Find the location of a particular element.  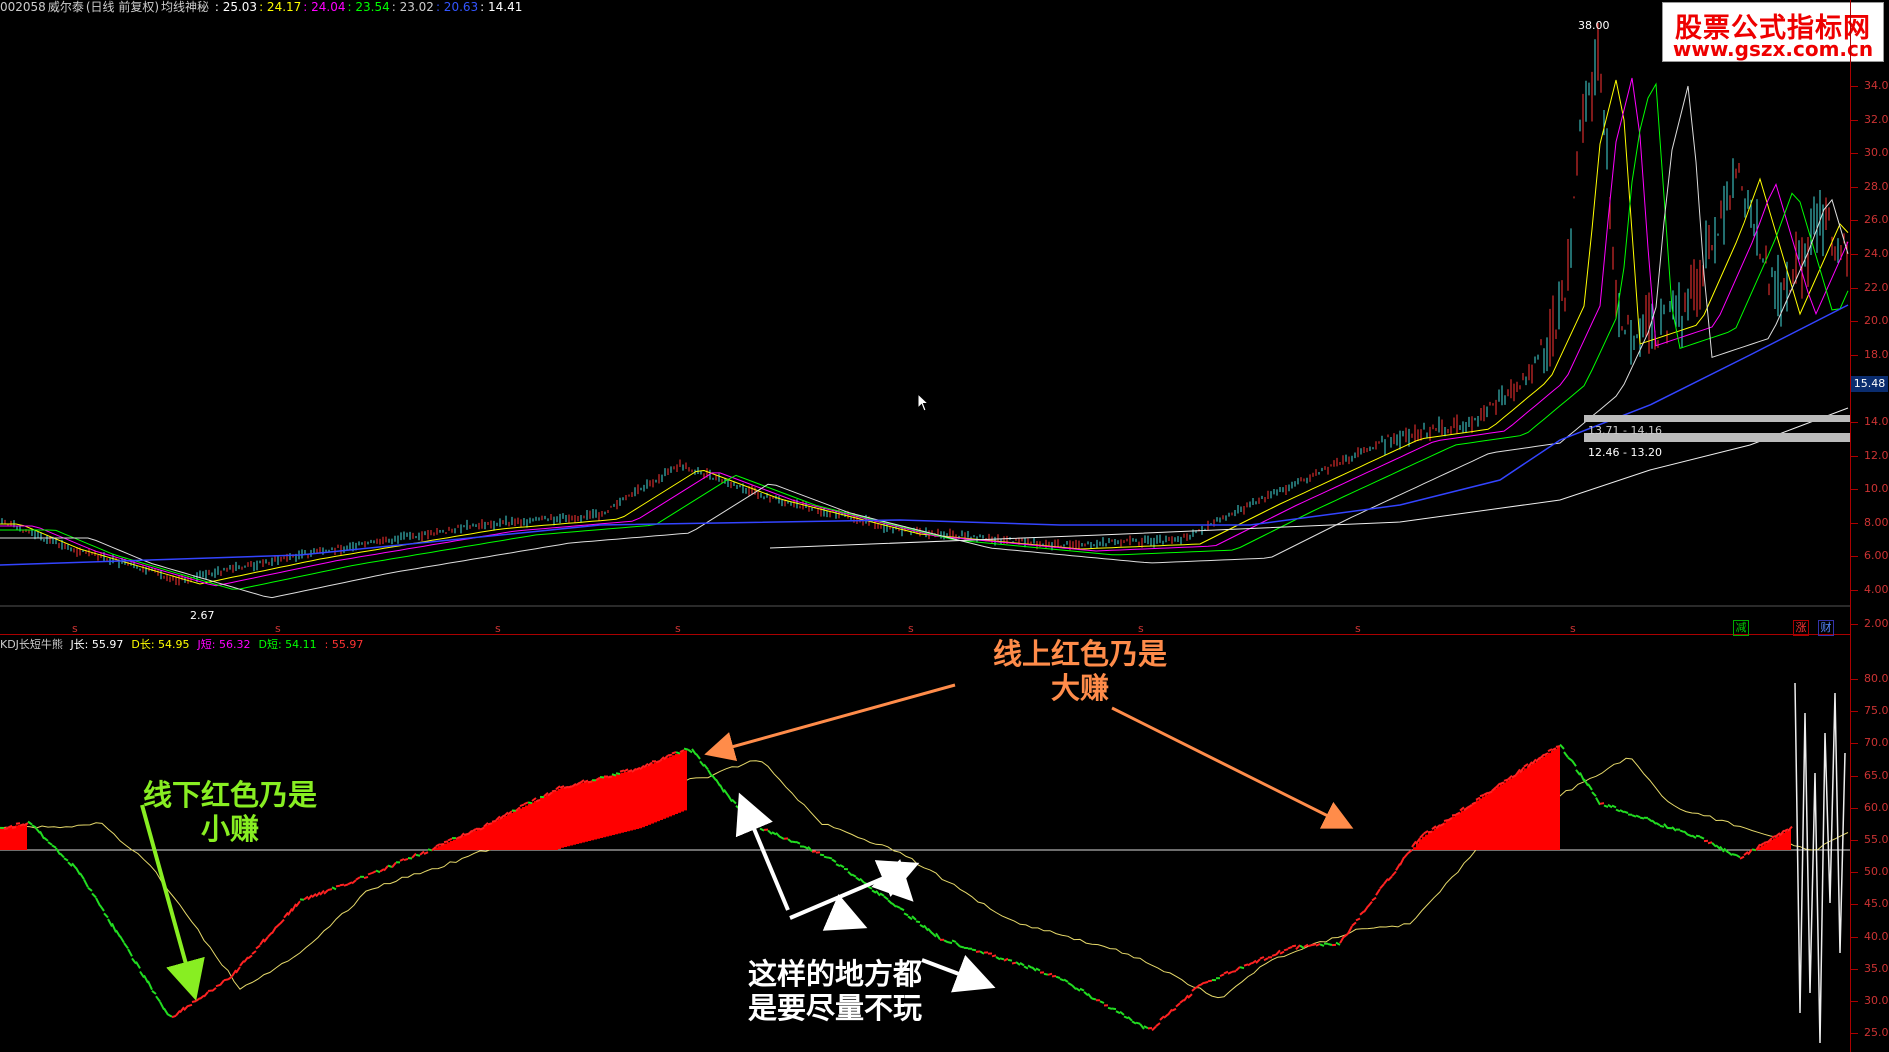

note-above-line-1: 线上红色乃是 is located at coordinates (1079, 654).